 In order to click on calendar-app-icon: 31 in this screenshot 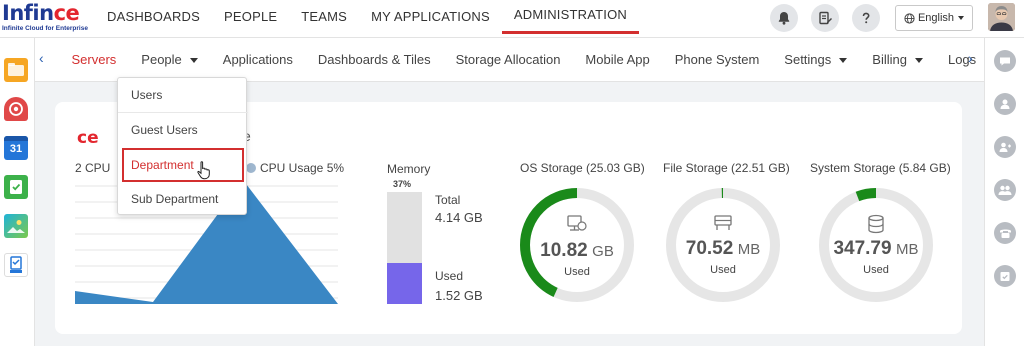, I will do `click(16, 148)`.